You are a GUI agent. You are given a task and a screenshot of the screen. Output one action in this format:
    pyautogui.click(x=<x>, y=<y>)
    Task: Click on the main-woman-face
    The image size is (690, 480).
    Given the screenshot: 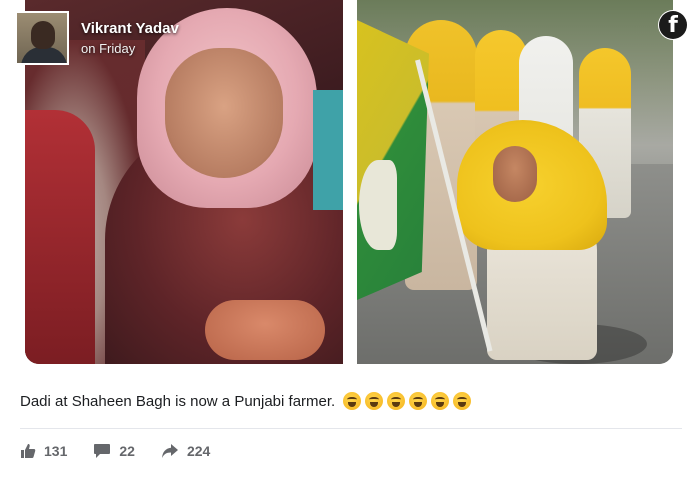 What is the action you would take?
    pyautogui.click(x=515, y=174)
    